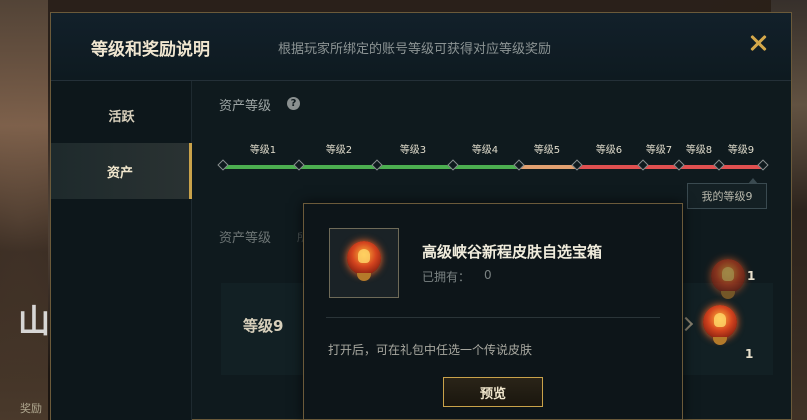  I want to click on sidebar: 活跃 资产, so click(121, 250).